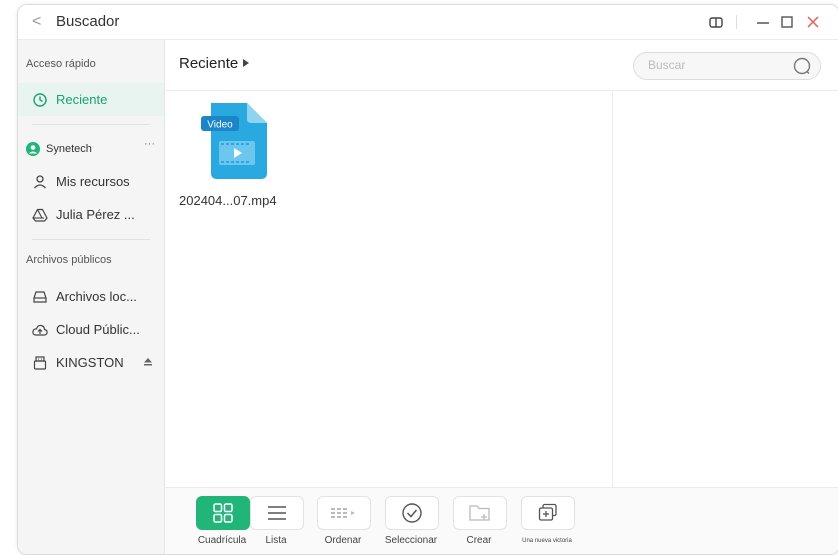  I want to click on cloud-upload-icon, so click(40, 330).